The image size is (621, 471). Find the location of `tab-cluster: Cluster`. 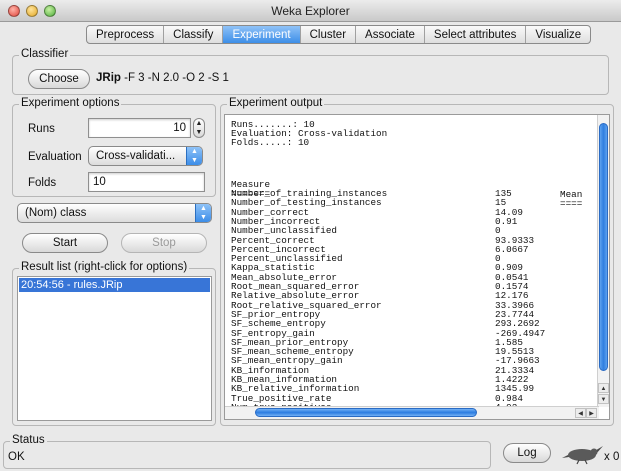

tab-cluster: Cluster is located at coordinates (329, 34).